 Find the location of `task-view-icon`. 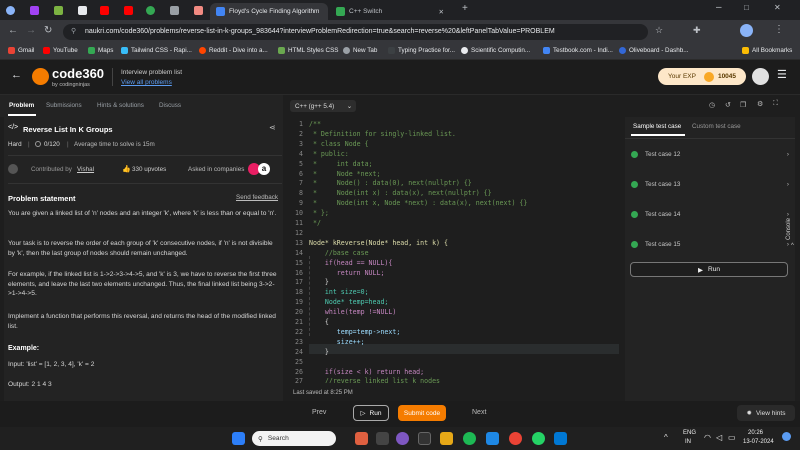

task-view-icon is located at coordinates (382, 438).